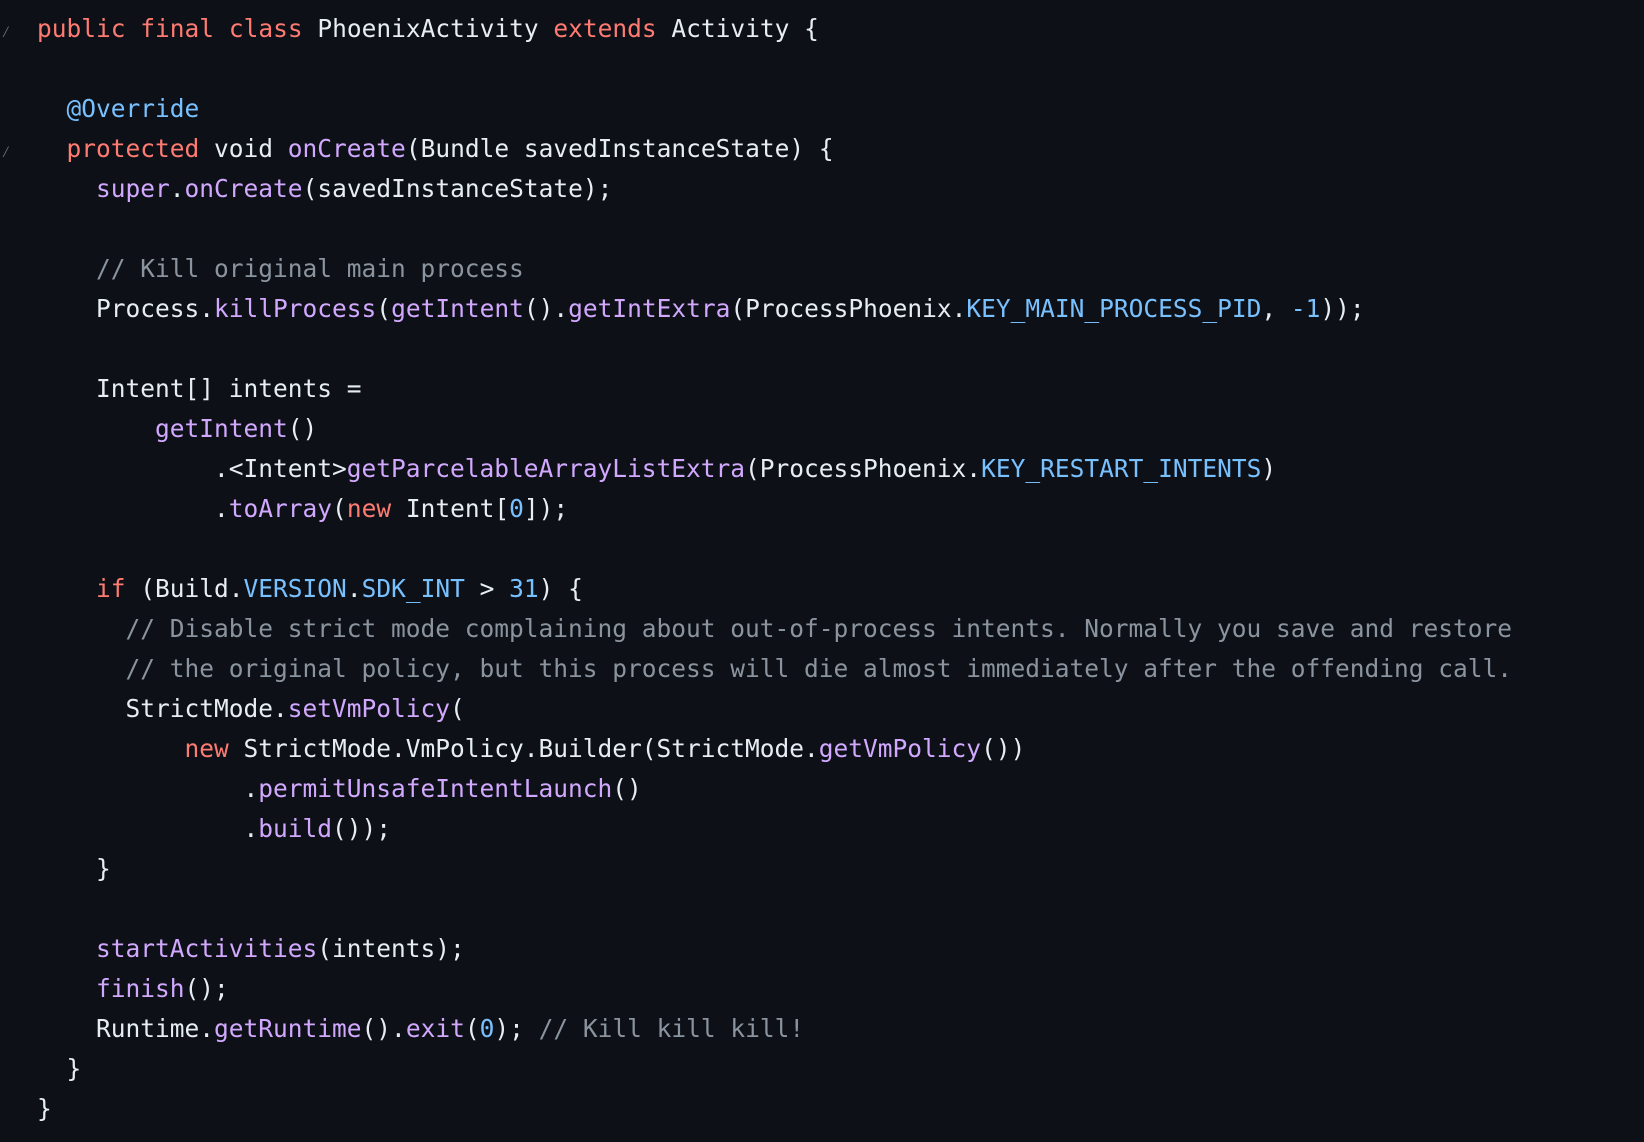  Describe the element at coordinates (280, 269) in the screenshot. I see `code-text: // Kill original main process` at that location.